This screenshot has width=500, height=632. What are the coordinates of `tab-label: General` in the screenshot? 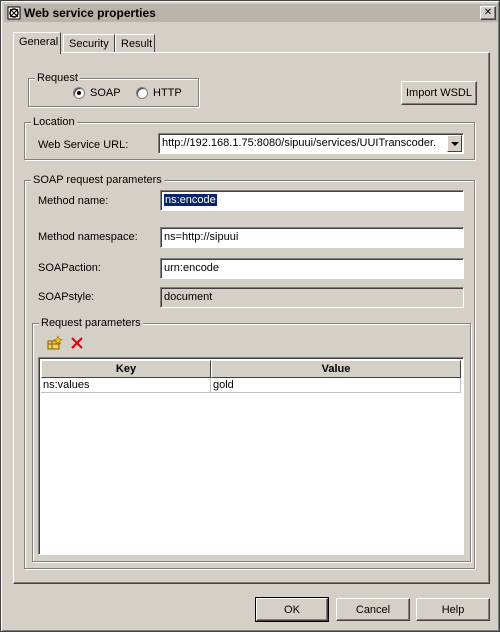 It's located at (39, 42).